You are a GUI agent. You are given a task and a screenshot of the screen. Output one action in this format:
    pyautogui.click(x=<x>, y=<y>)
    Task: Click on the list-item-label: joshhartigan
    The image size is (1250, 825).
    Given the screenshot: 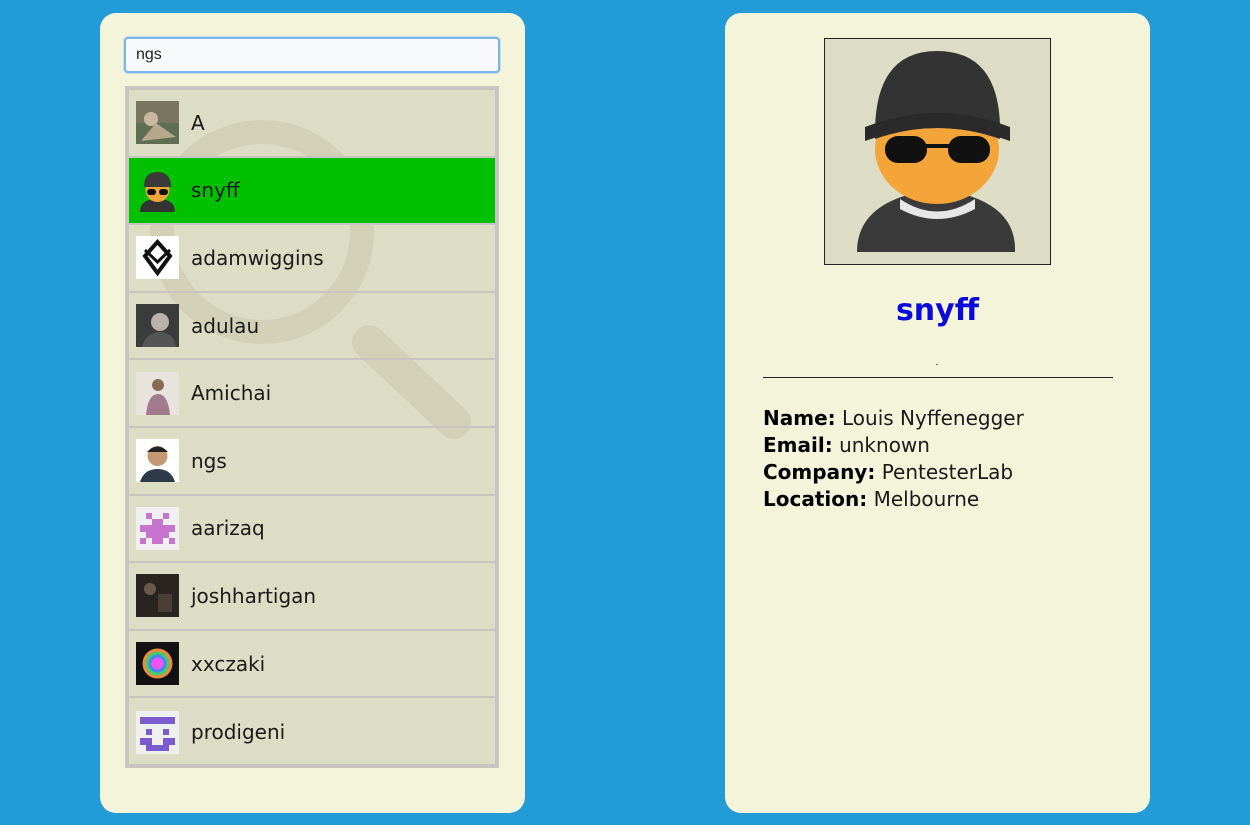 What is the action you would take?
    pyautogui.click(x=254, y=595)
    